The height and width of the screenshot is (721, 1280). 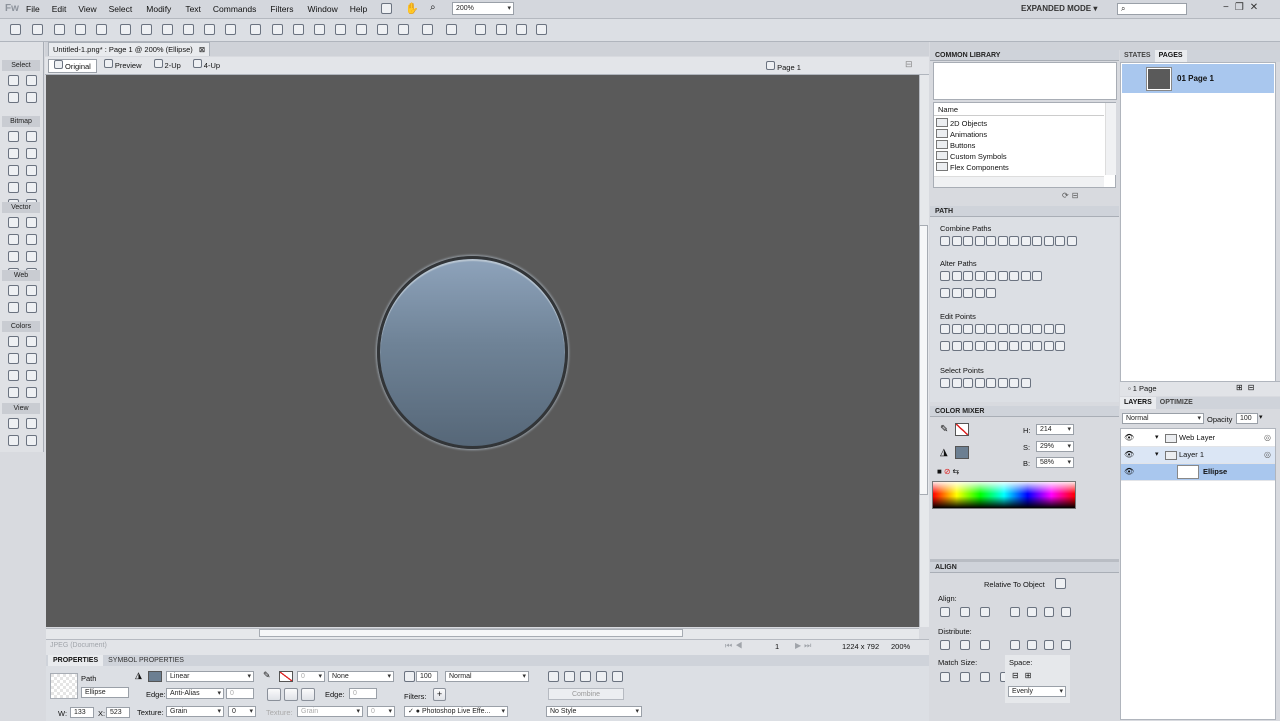 What do you see at coordinates (195, 693) in the screenshot?
I see `edge-select: Anti-Alias` at bounding box center [195, 693].